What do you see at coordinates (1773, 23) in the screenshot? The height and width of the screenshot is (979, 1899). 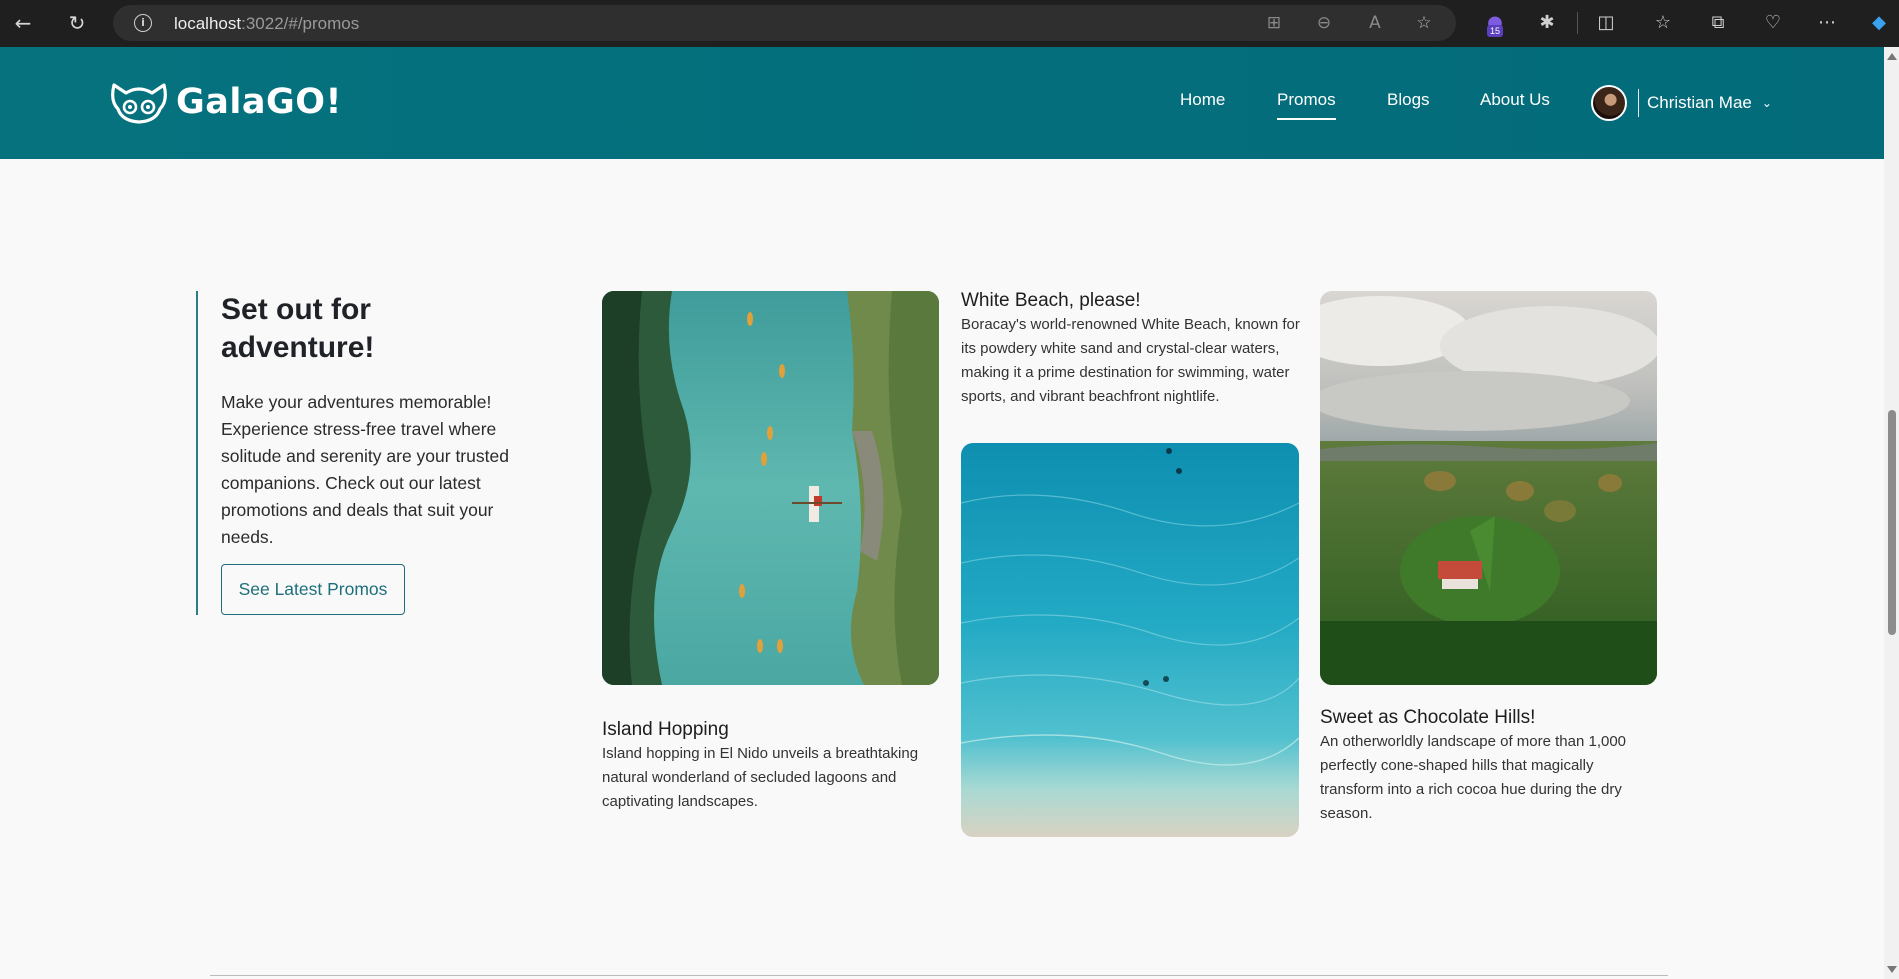 I see `browser-essentials-icon: ♡` at bounding box center [1773, 23].